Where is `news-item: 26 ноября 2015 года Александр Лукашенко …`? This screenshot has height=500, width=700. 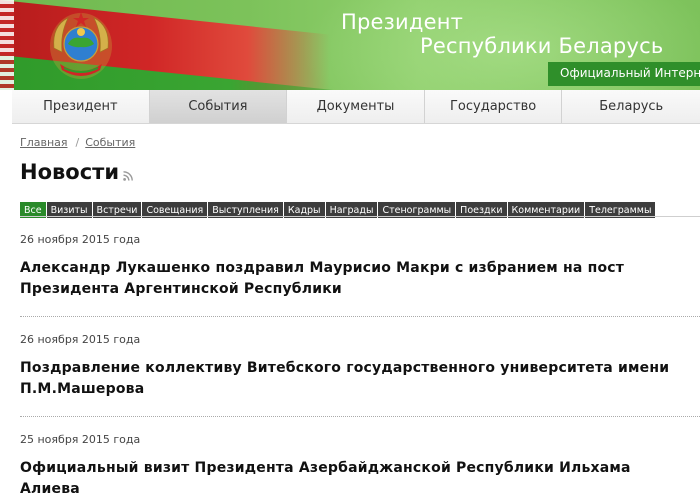
news-item: 26 ноября 2015 года Александр Лукашенко … is located at coordinates (357, 266).